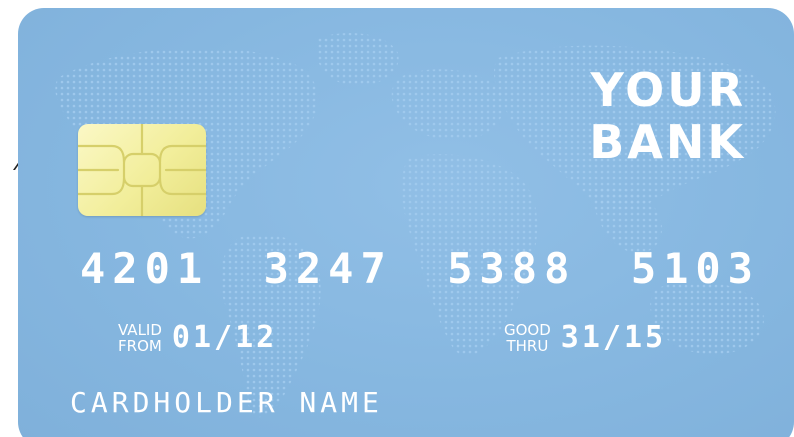  Describe the element at coordinates (420, 268) in the screenshot. I see `card-number: 4201 3247 5388 5103` at that location.